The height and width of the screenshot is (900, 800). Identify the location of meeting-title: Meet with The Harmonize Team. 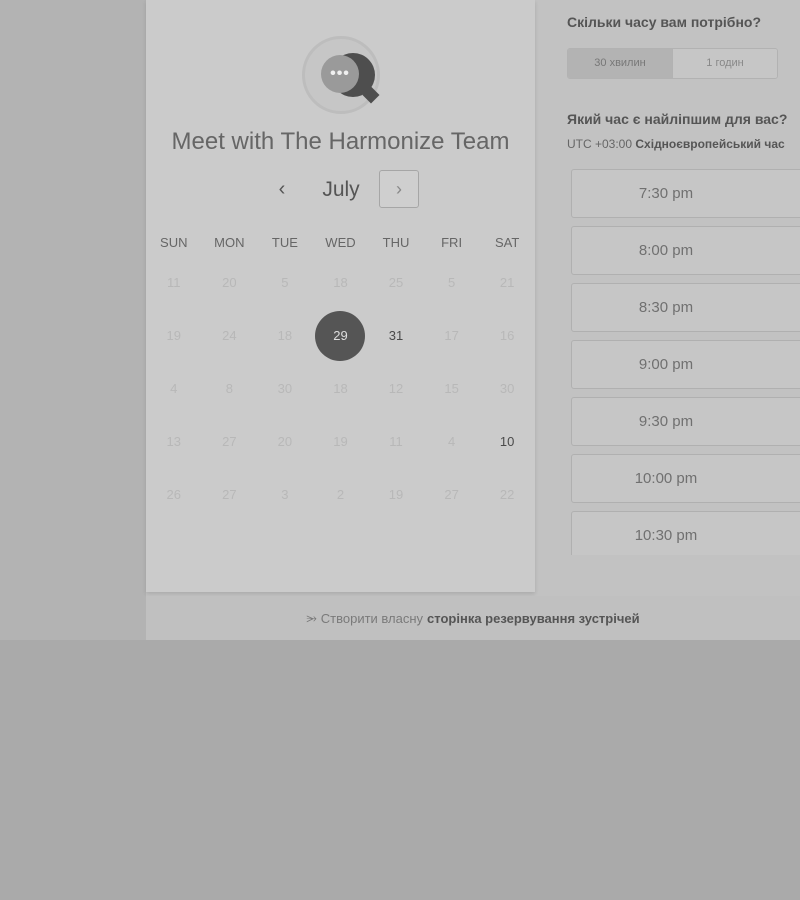
(340, 141).